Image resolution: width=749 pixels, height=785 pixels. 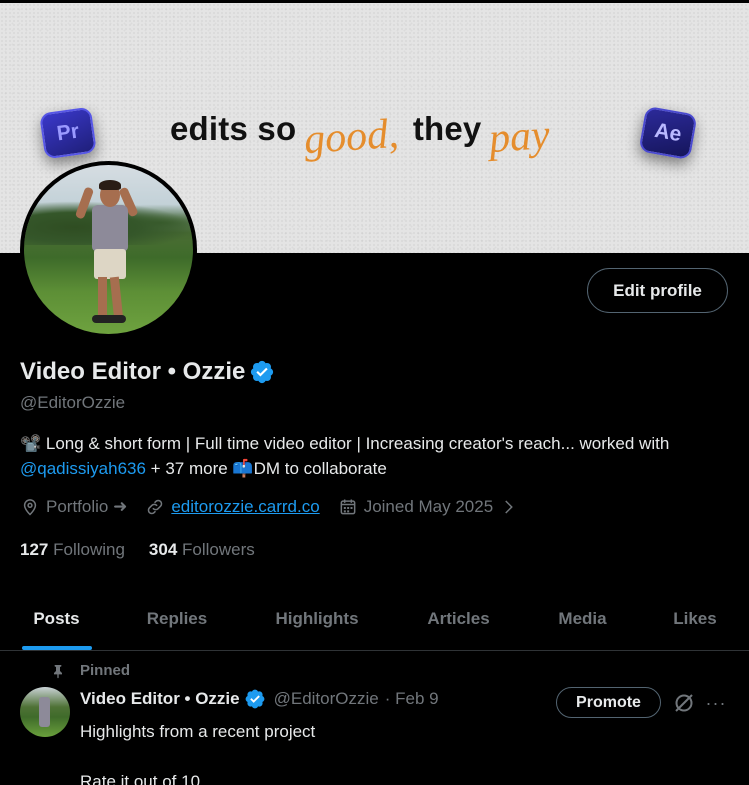 I want to click on pinned-label: Pinned, so click(x=105, y=670).